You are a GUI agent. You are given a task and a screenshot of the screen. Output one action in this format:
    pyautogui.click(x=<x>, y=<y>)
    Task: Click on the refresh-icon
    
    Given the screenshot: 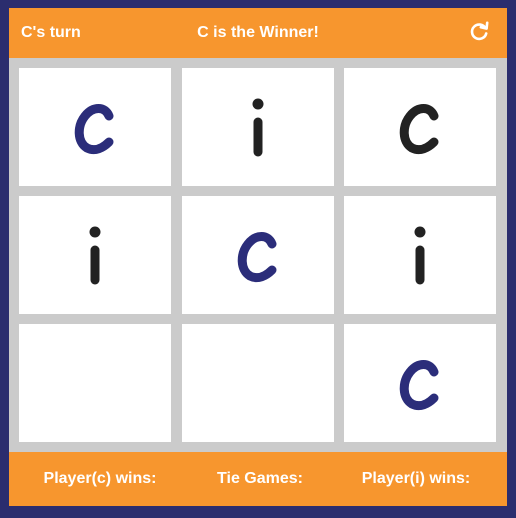 What is the action you would take?
    pyautogui.click(x=479, y=32)
    